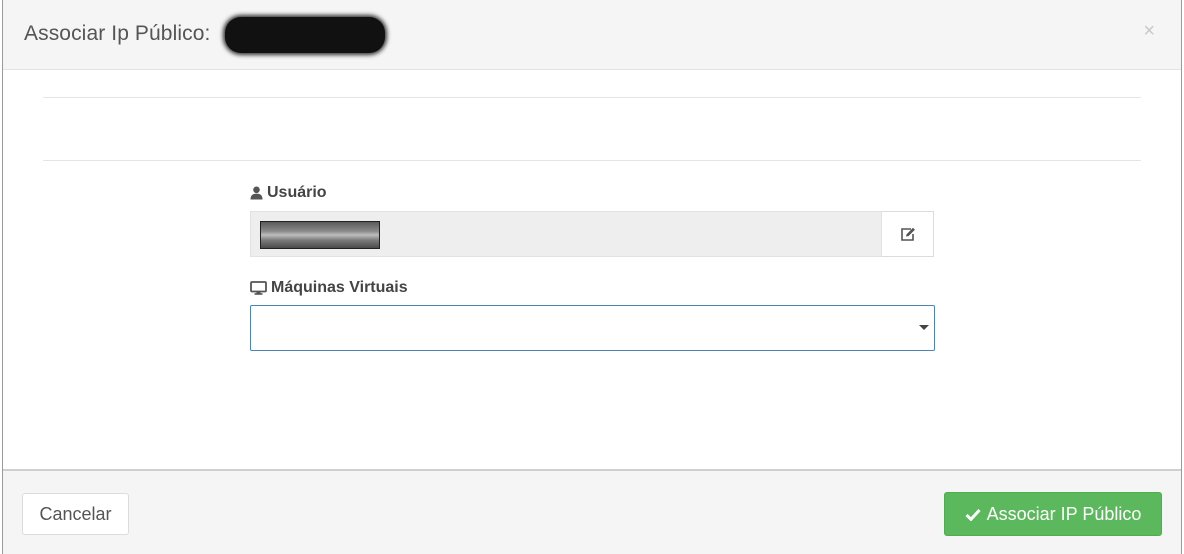 The image size is (1184, 554). Describe the element at coordinates (305, 35) in the screenshot. I see `redacted-ip-address` at that location.